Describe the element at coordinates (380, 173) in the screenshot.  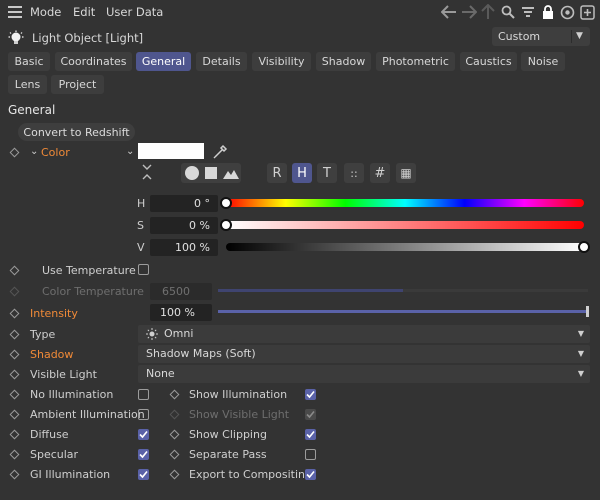
I see `mode-hex-button: #` at that location.